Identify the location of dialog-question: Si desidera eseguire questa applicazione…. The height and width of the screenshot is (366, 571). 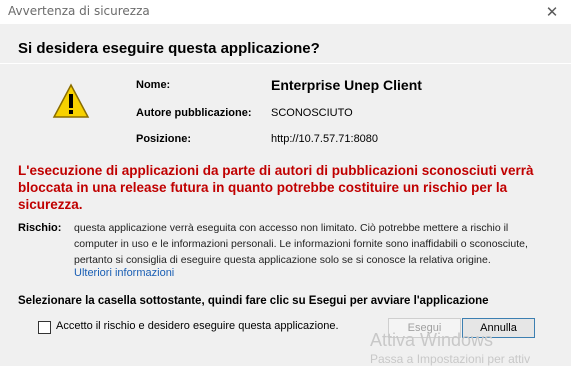
(169, 48).